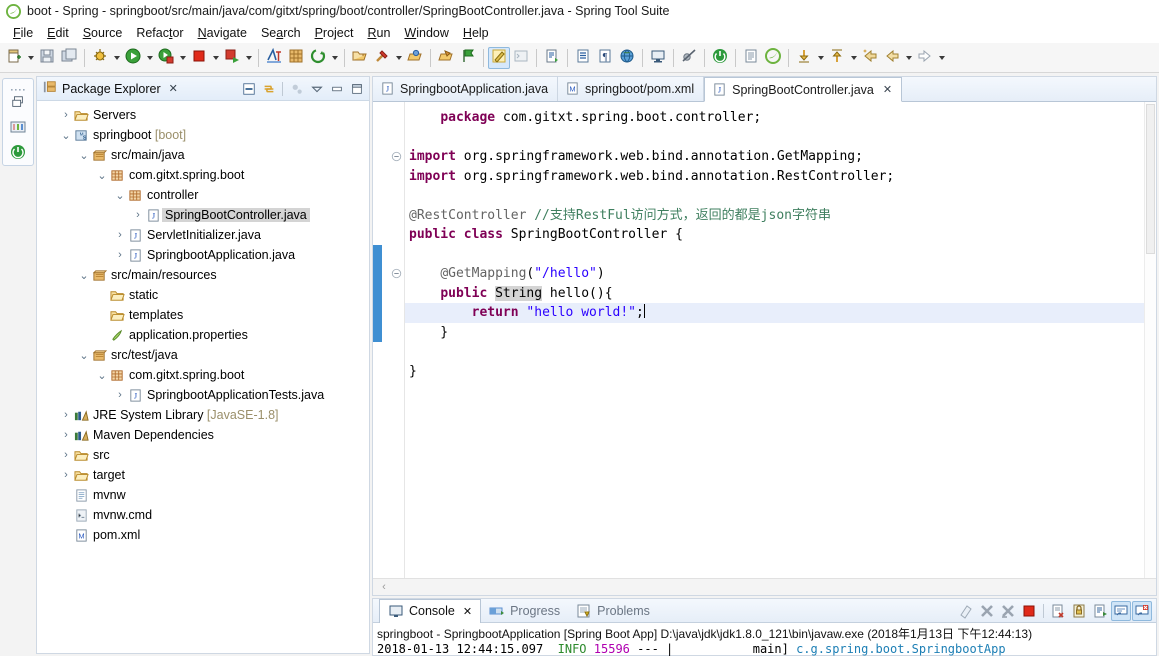 The height and width of the screenshot is (656, 1159). What do you see at coordinates (627, 58) in the screenshot?
I see `open-web-browser-button` at bounding box center [627, 58].